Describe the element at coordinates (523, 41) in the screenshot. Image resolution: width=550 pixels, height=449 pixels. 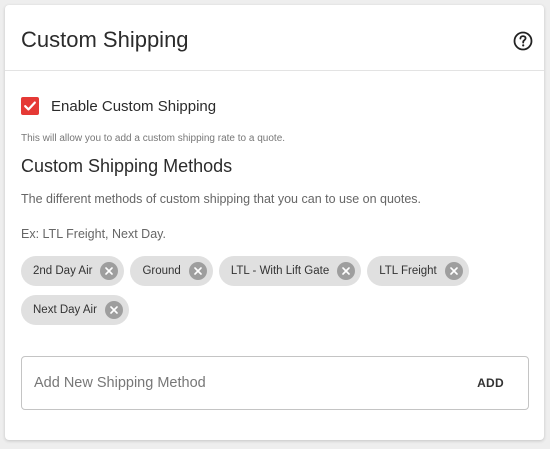
I see `help-circle-icon` at that location.